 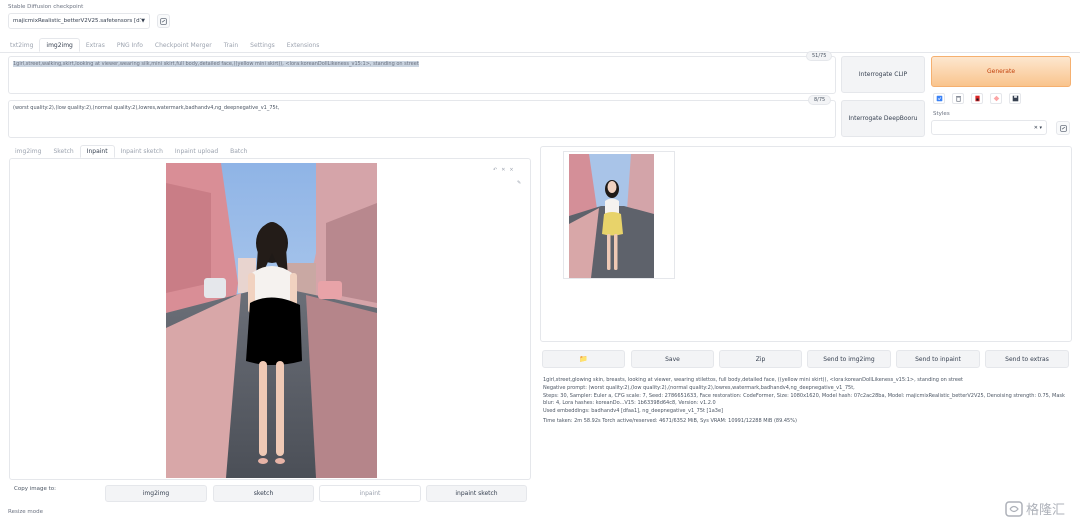 I want to click on subtab-inpaint: Inpaint, so click(x=97, y=151).